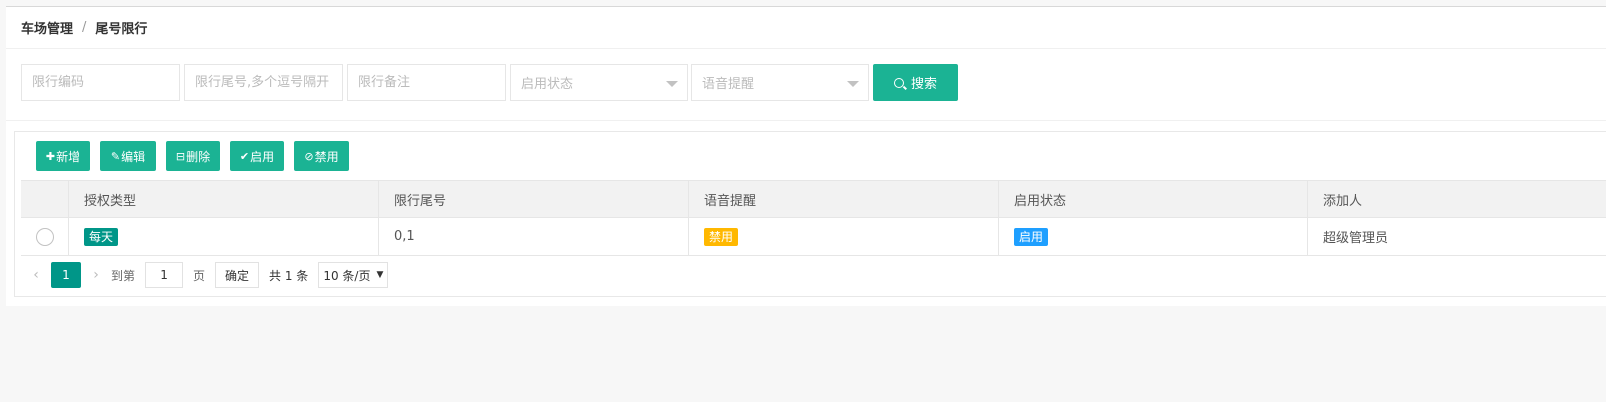 This screenshot has width=1606, height=402. Describe the element at coordinates (68, 156) in the screenshot. I see `add-button-label: 新增` at that location.